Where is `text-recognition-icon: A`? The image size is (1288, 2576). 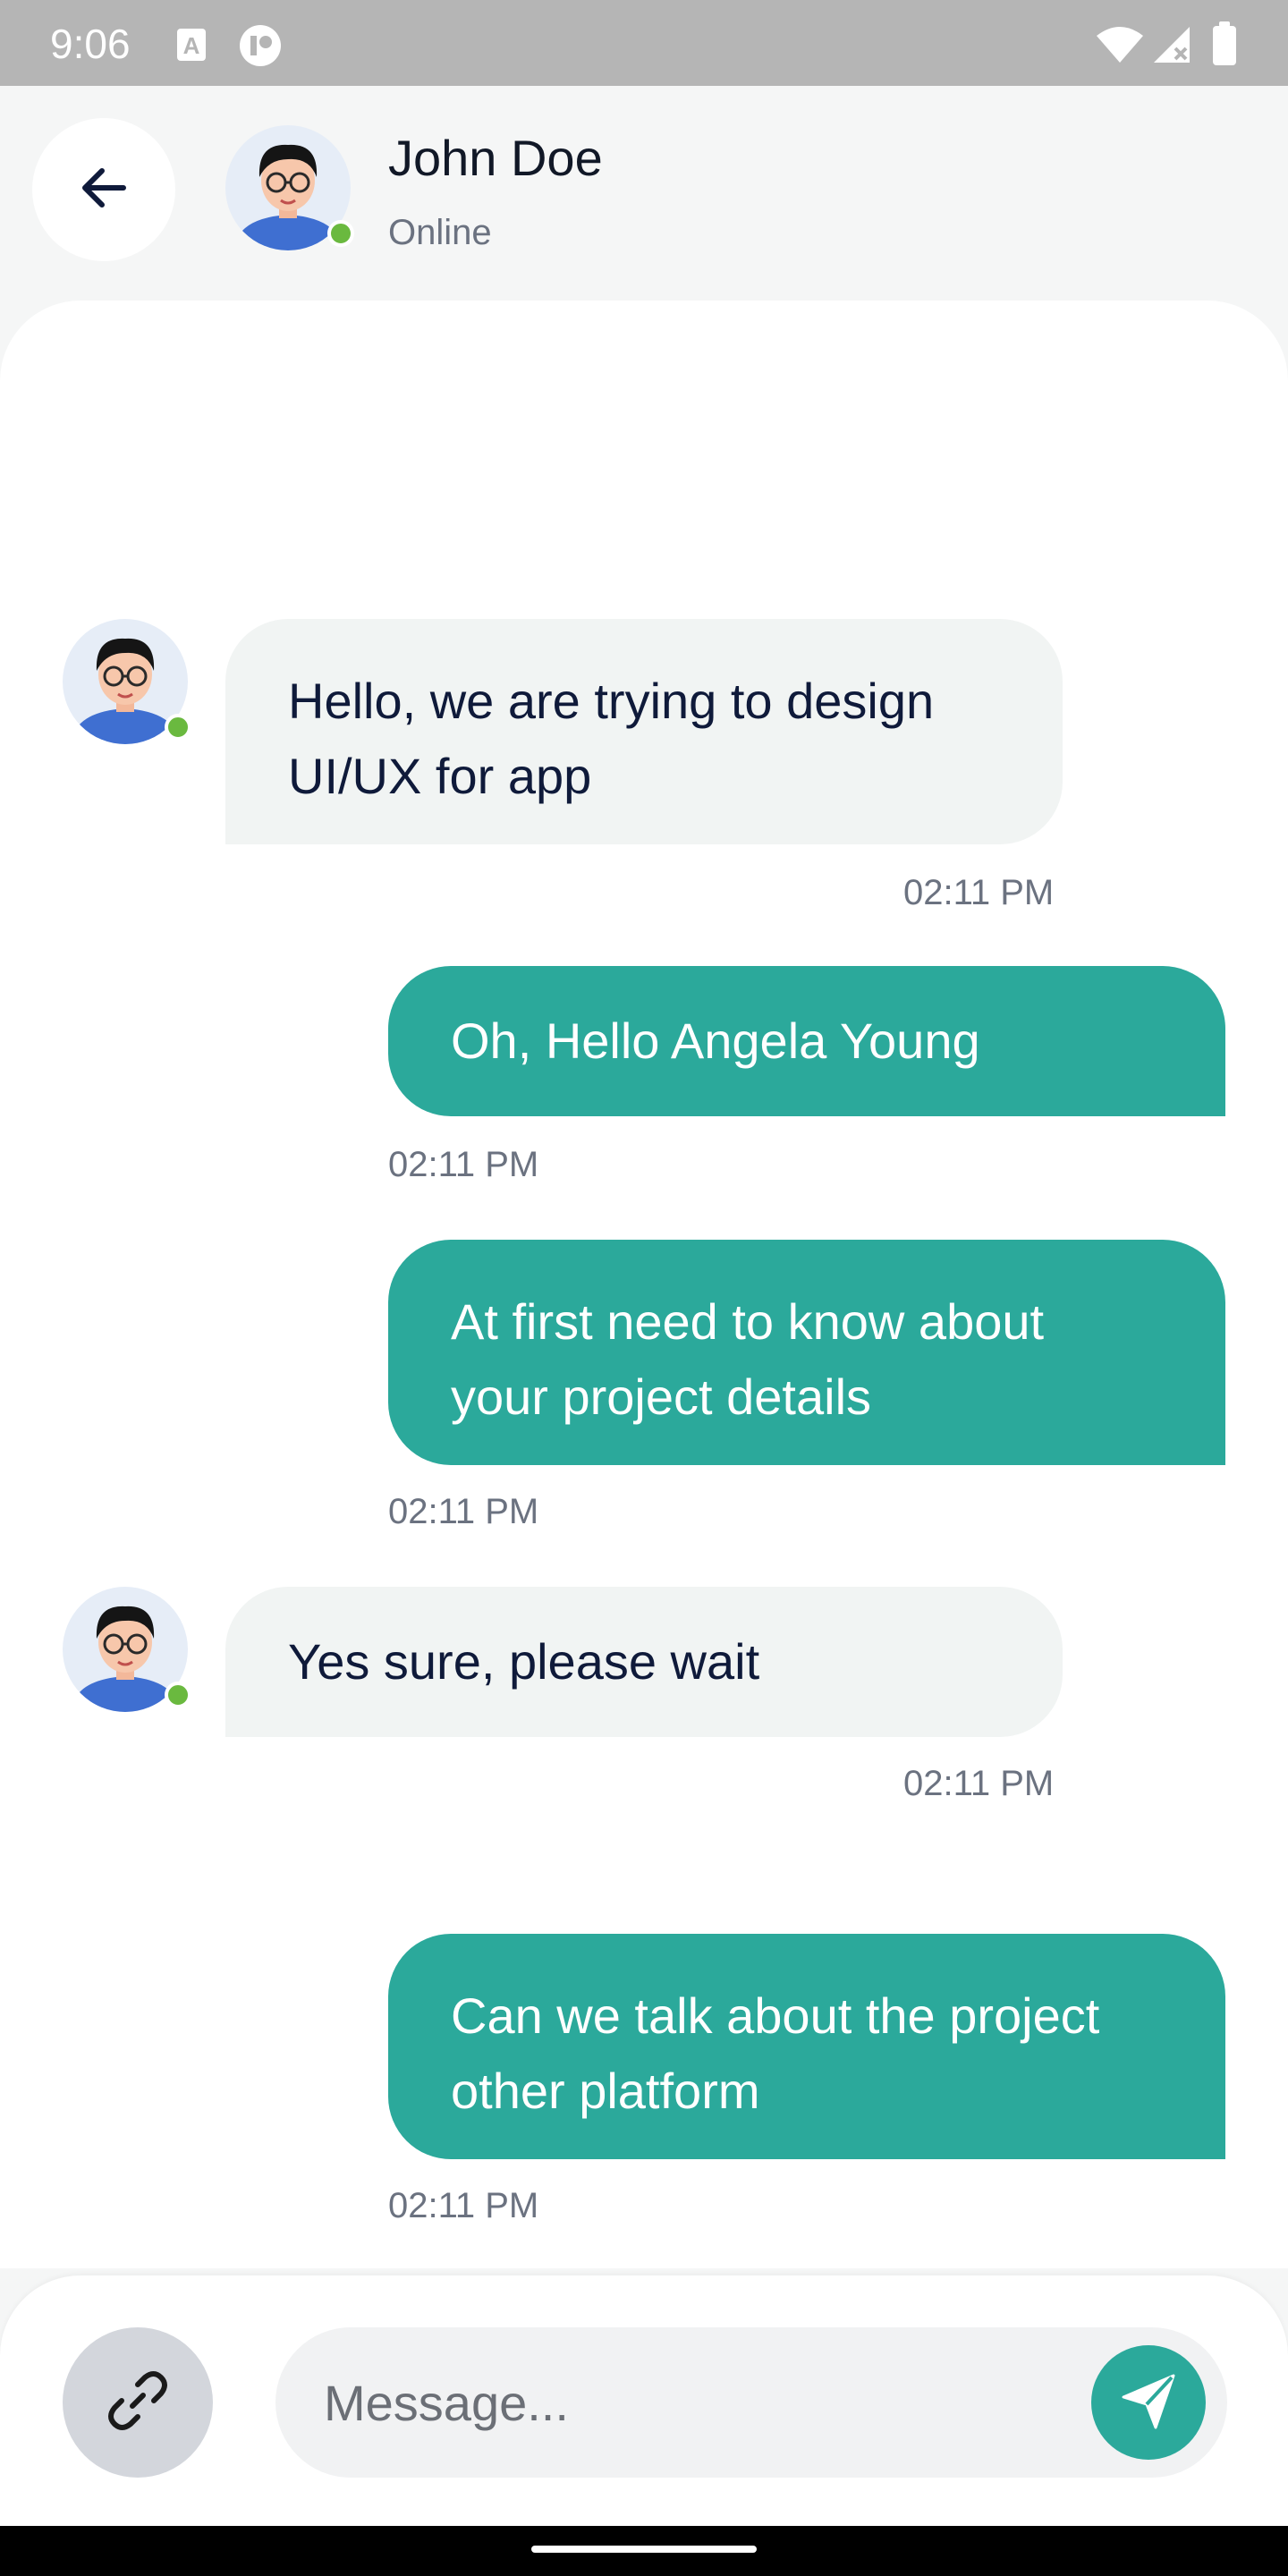
text-recognition-icon: A is located at coordinates (191, 47).